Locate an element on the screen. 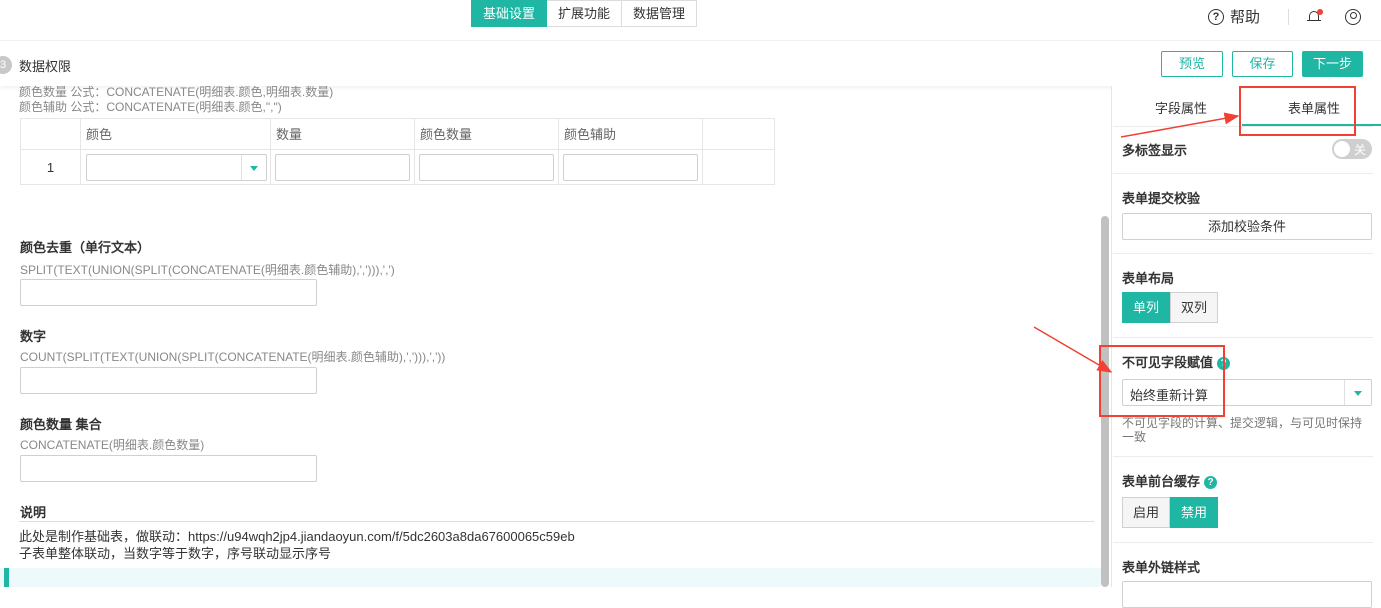 Image resolution: width=1381 pixels, height=608 pixels. tab-field-properties: 字段属性 is located at coordinates (1181, 107).